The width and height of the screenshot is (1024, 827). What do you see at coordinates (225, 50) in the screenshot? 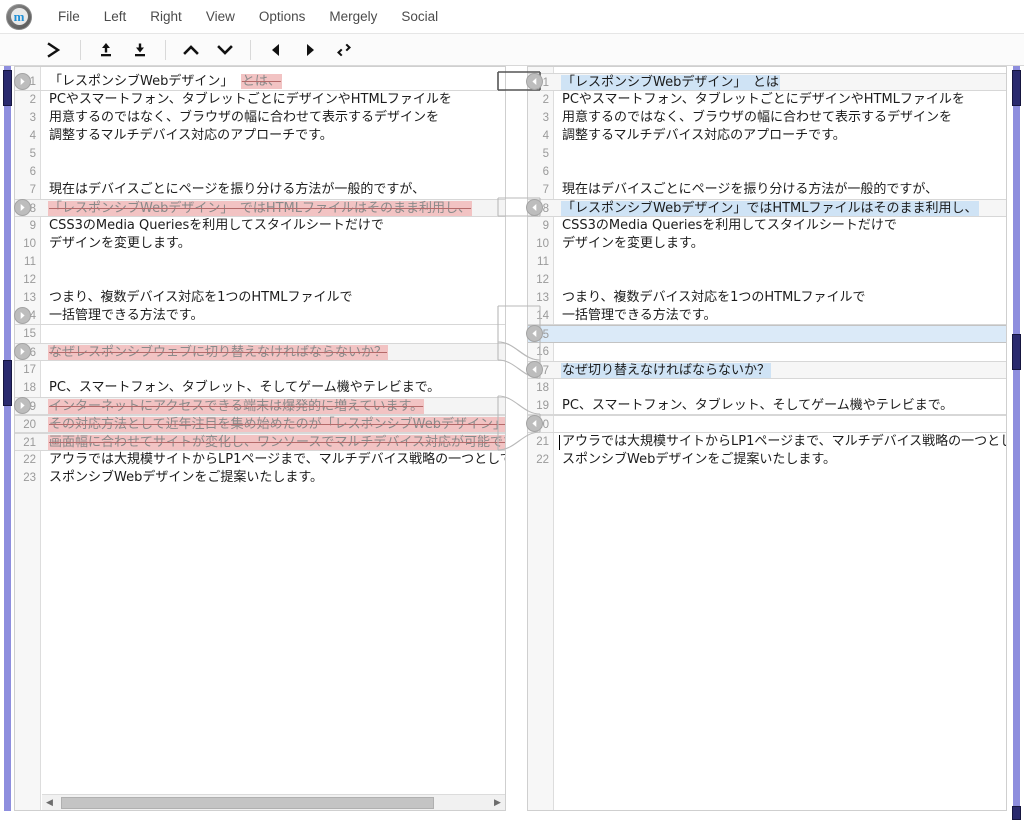
I see `chevron-down-icon` at bounding box center [225, 50].